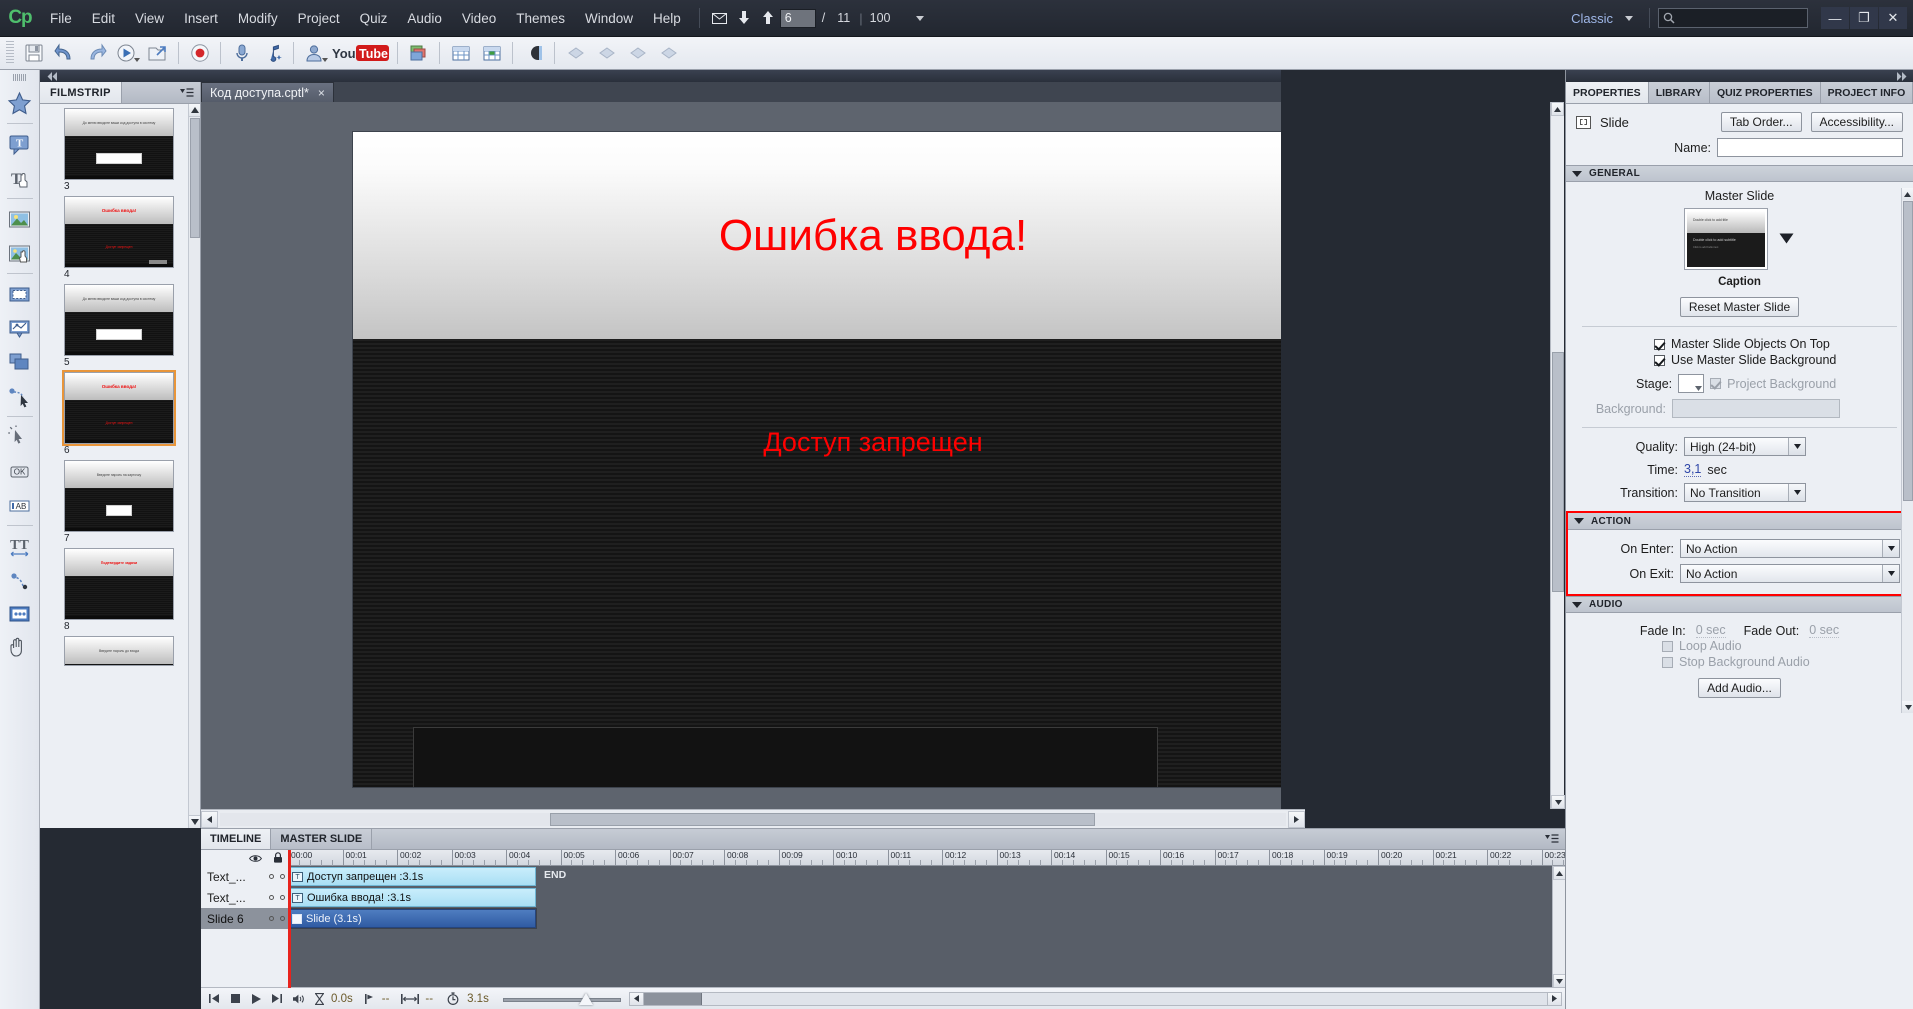 The width and height of the screenshot is (1913, 1009). I want to click on menu-project: Project, so click(319, 18).